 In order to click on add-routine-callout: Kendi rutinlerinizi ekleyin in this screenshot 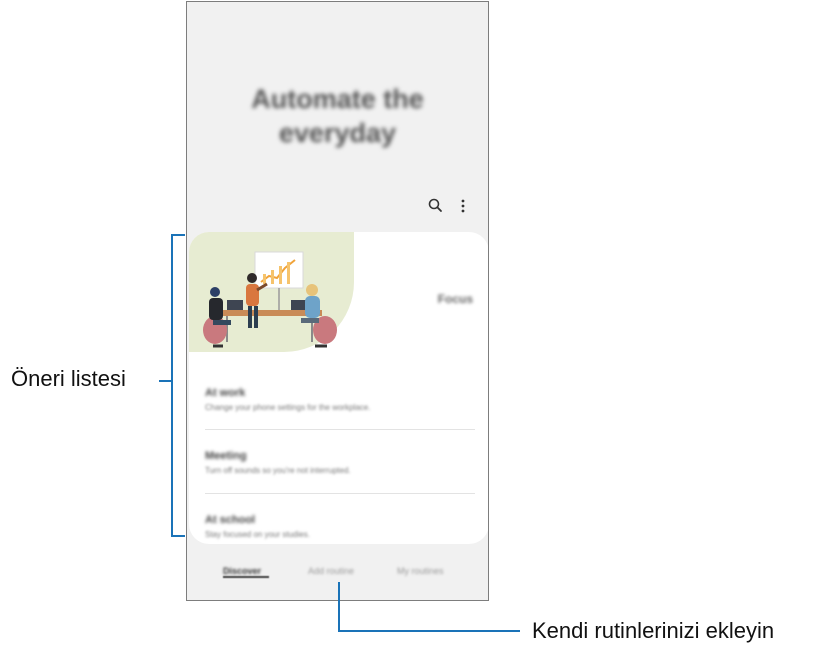, I will do `click(653, 630)`.